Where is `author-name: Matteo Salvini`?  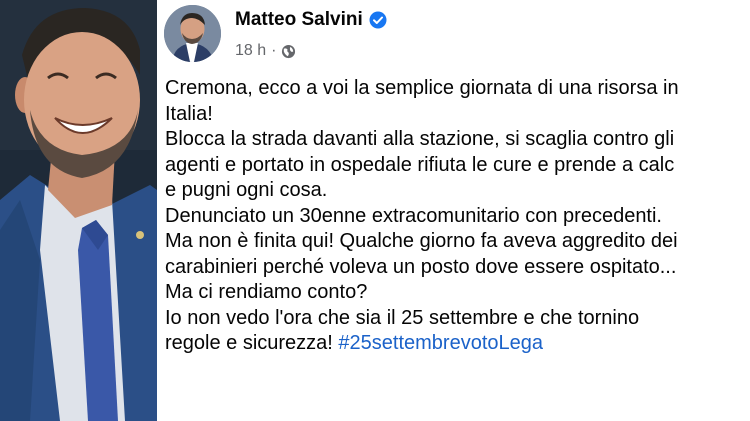 author-name: Matteo Salvini is located at coordinates (299, 20).